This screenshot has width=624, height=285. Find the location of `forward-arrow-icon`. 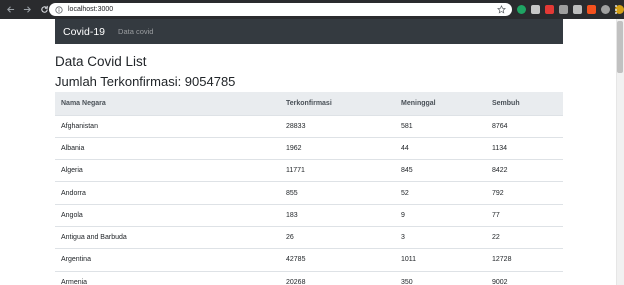

forward-arrow-icon is located at coordinates (27, 10).